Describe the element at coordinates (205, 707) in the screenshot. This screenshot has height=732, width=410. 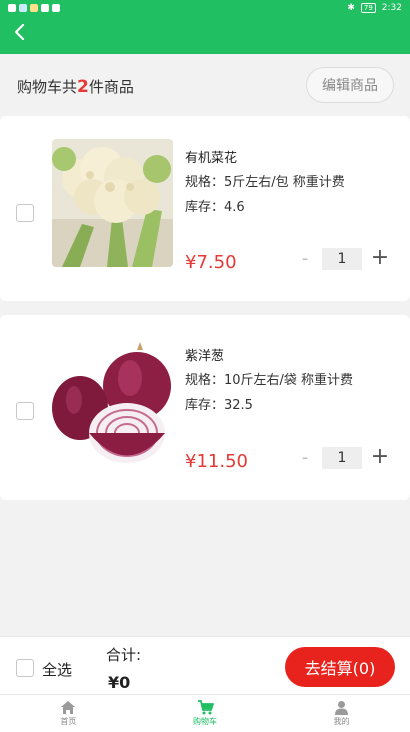
I see `cart-icon` at that location.